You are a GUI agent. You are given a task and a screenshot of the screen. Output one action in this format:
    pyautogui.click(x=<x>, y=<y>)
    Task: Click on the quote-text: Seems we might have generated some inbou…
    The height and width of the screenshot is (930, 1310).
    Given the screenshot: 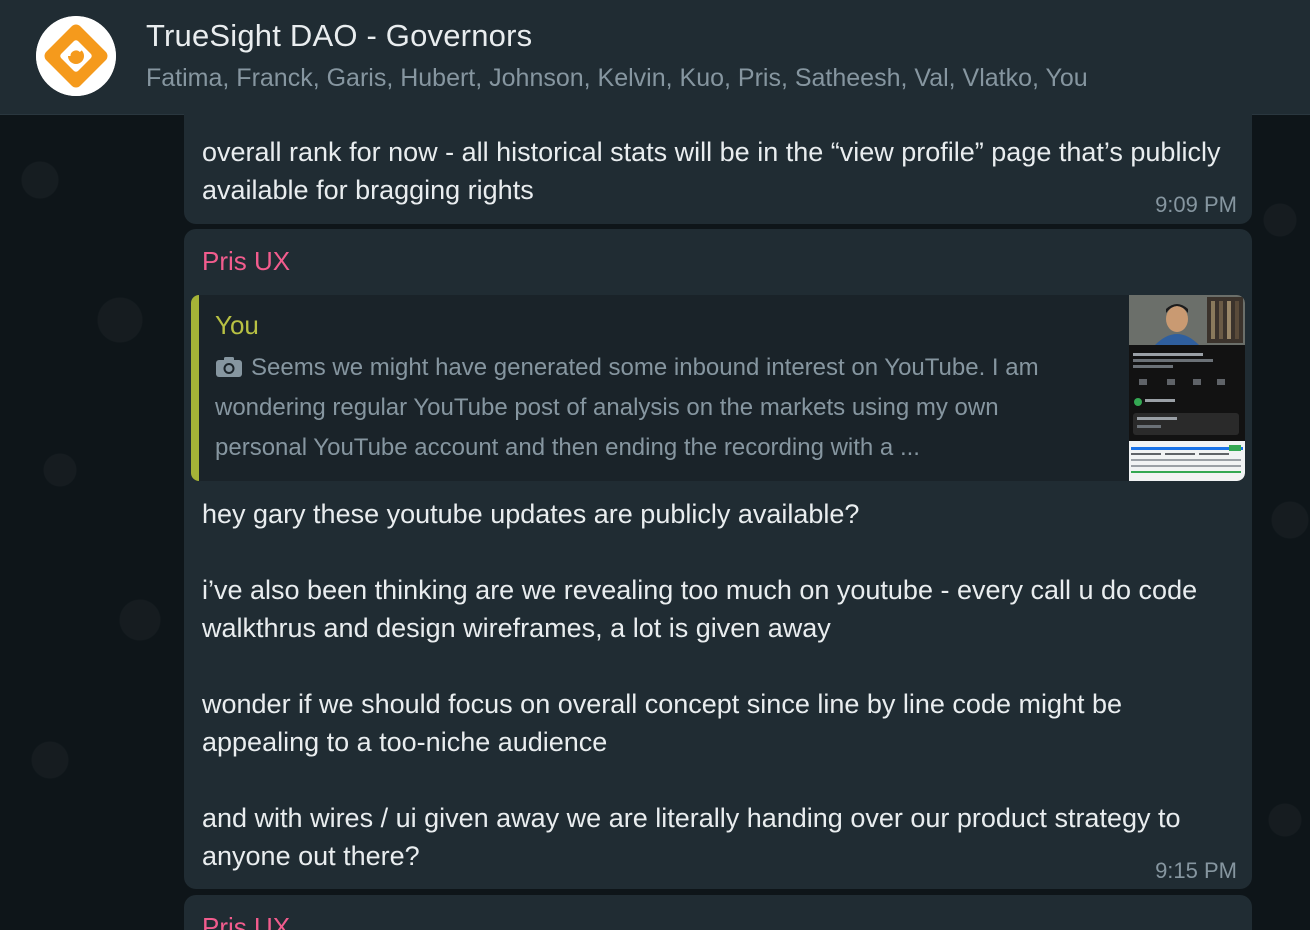 What is the action you would take?
    pyautogui.click(x=655, y=408)
    